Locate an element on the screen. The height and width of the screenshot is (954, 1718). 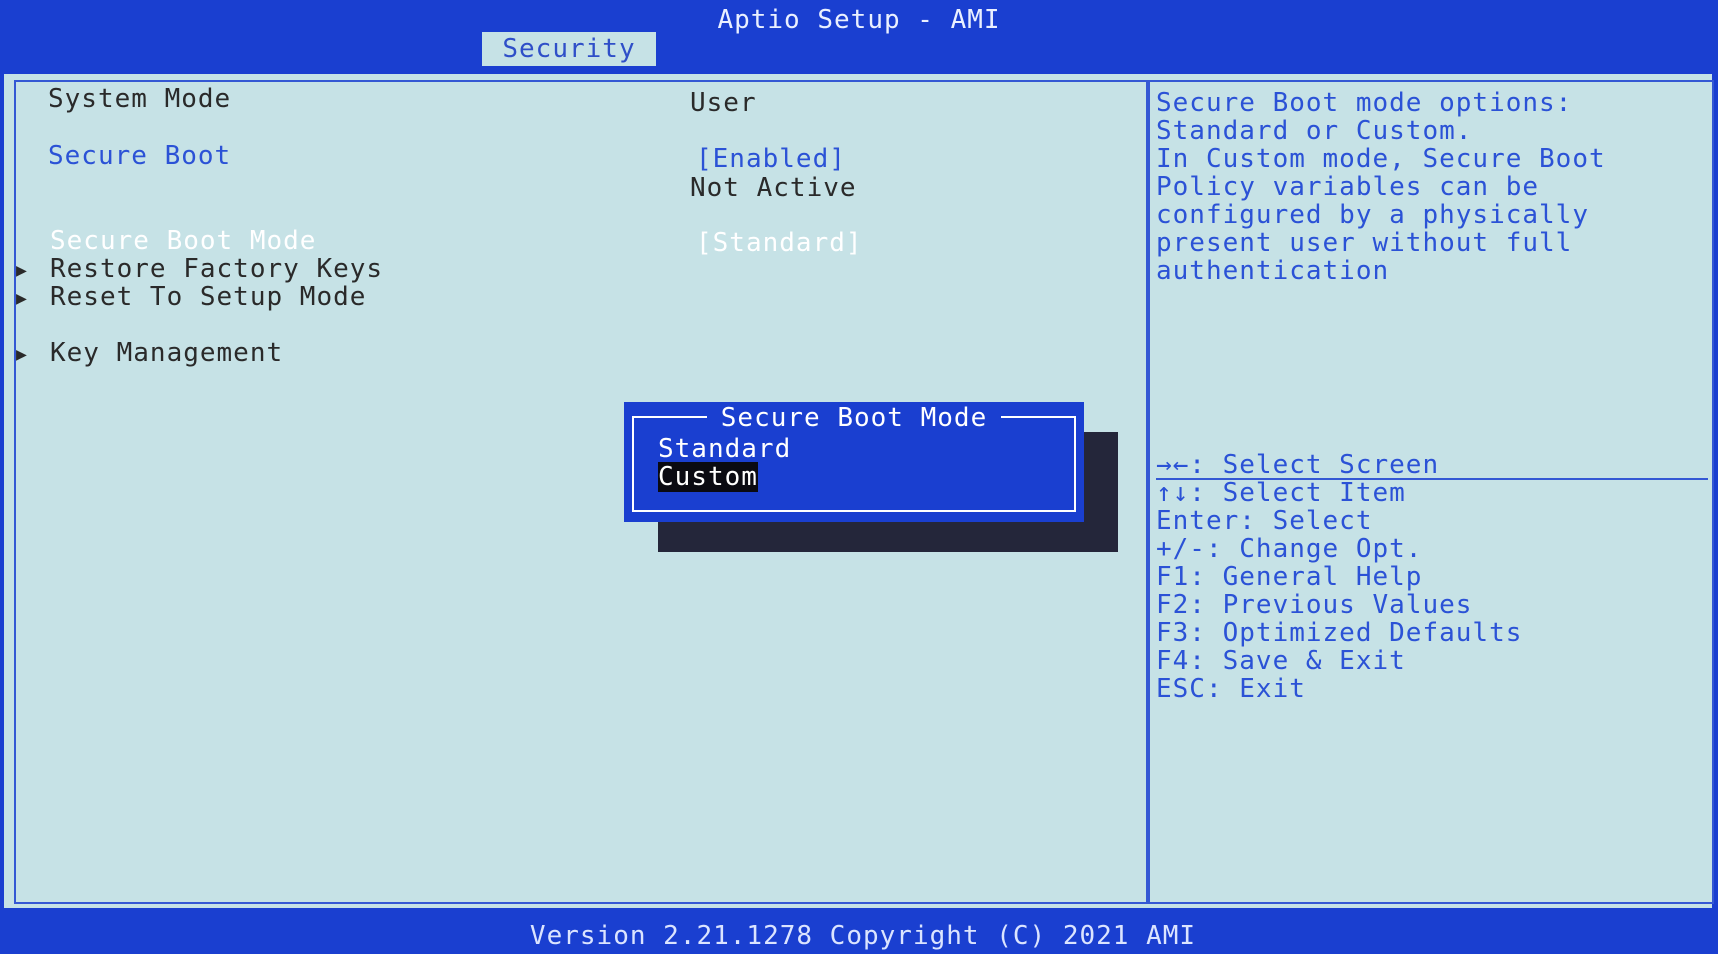
key-management: Key Management is located at coordinates (166, 353).